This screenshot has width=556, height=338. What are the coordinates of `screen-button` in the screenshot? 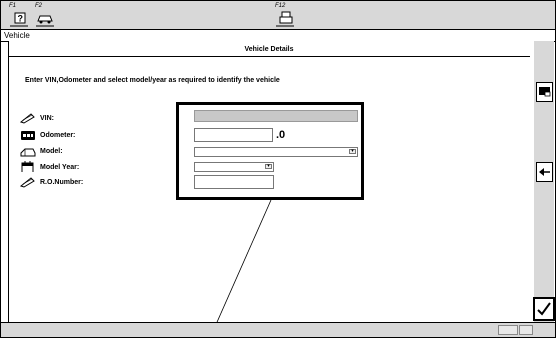 It's located at (544, 92).